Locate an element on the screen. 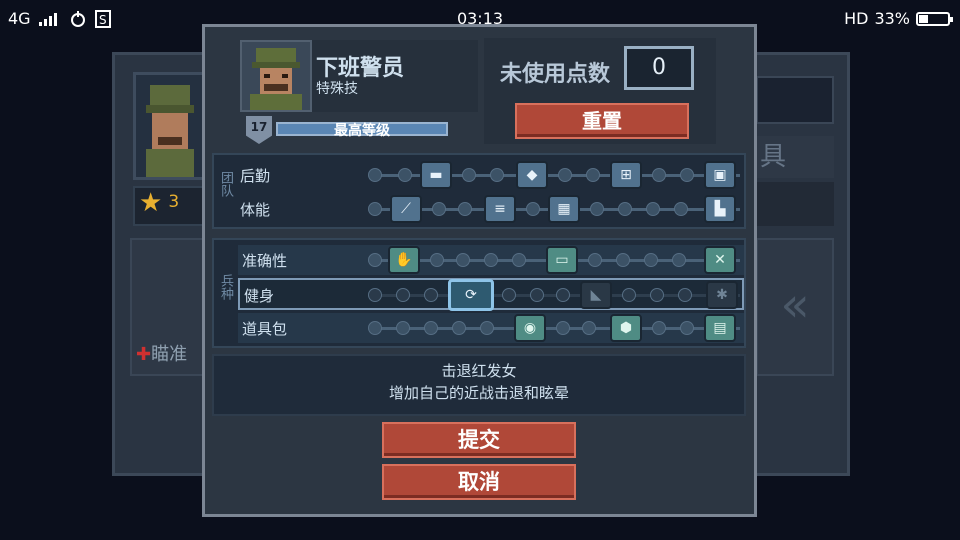  helmet-skill-icon: ⬢ is located at coordinates (626, 328).